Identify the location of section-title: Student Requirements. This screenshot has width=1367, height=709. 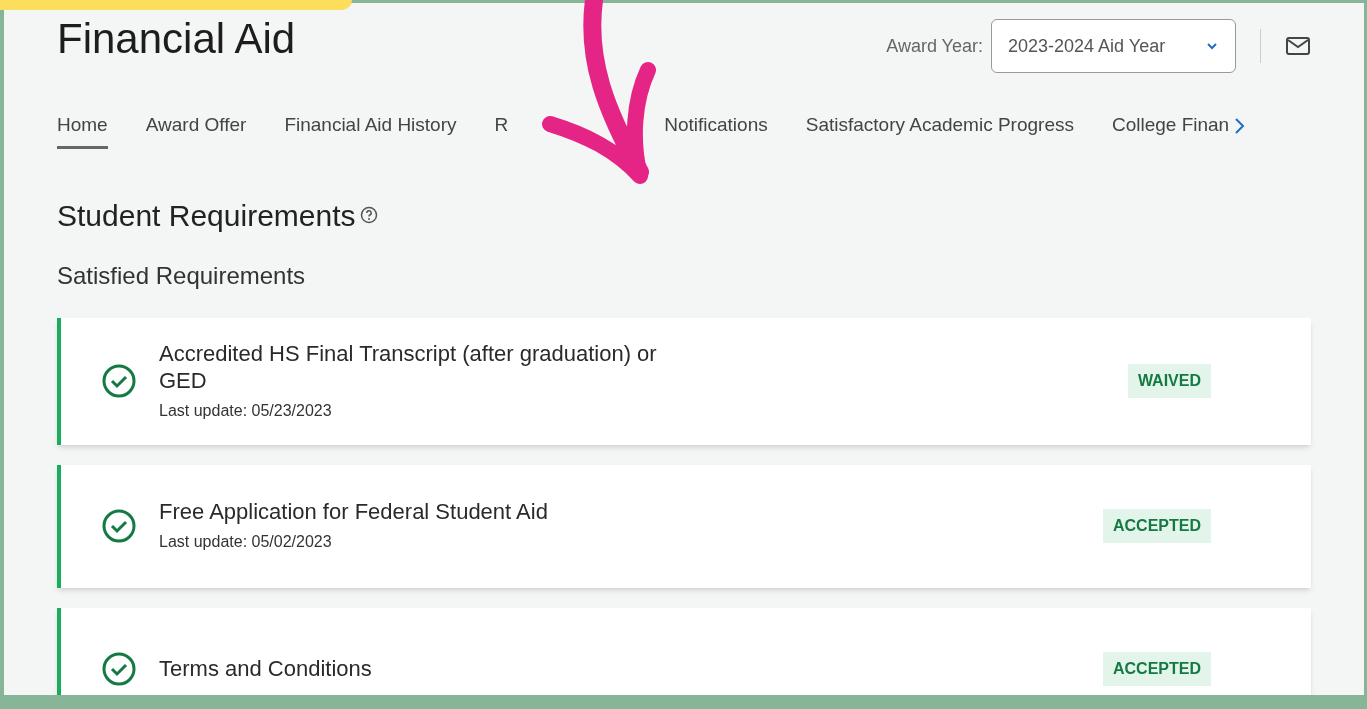
(206, 215).